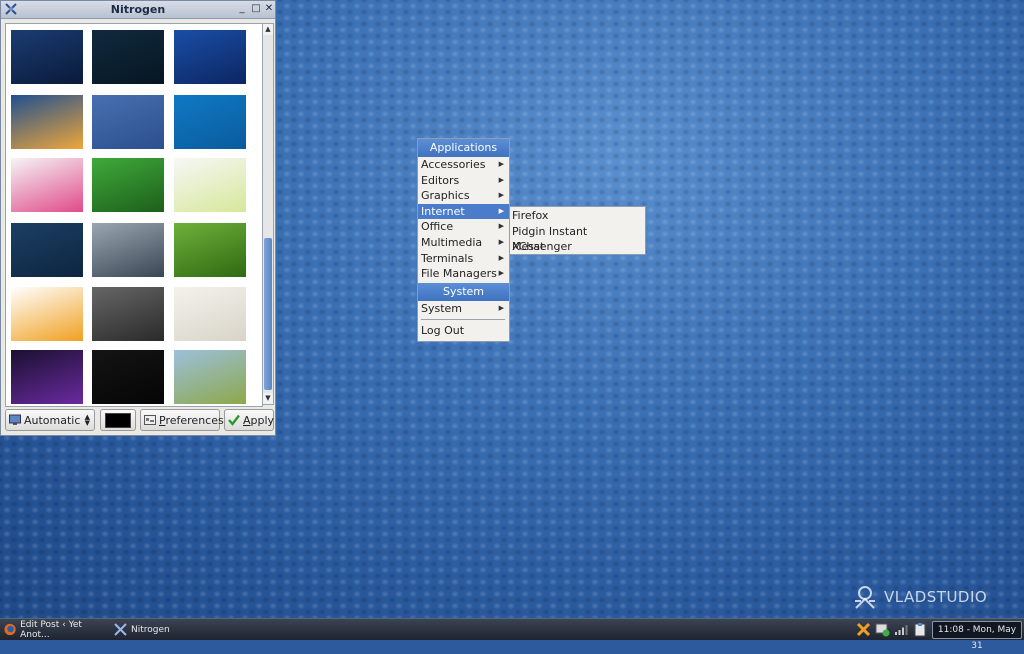 This screenshot has height=654, width=1024. What do you see at coordinates (892, 629) in the screenshot?
I see `system-tray` at bounding box center [892, 629].